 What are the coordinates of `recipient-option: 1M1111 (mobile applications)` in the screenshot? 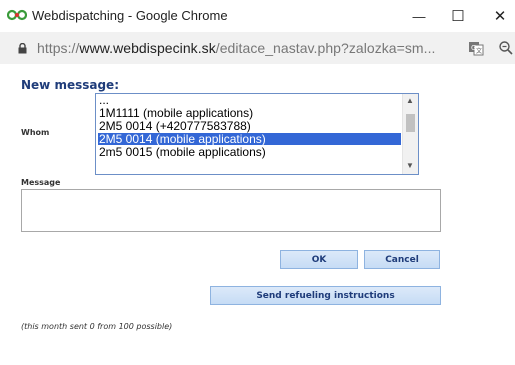 It's located at (249, 113).